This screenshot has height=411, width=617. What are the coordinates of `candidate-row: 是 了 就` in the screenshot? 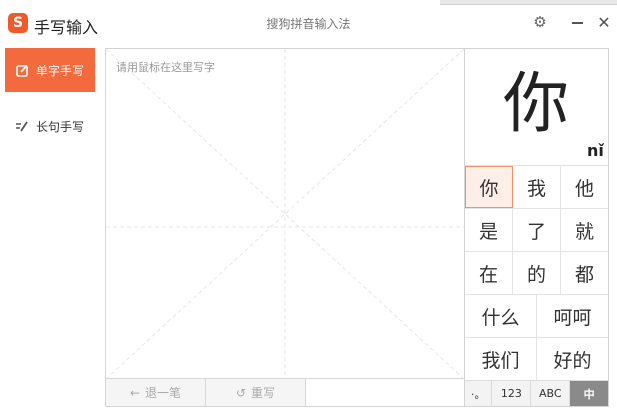 It's located at (536, 230).